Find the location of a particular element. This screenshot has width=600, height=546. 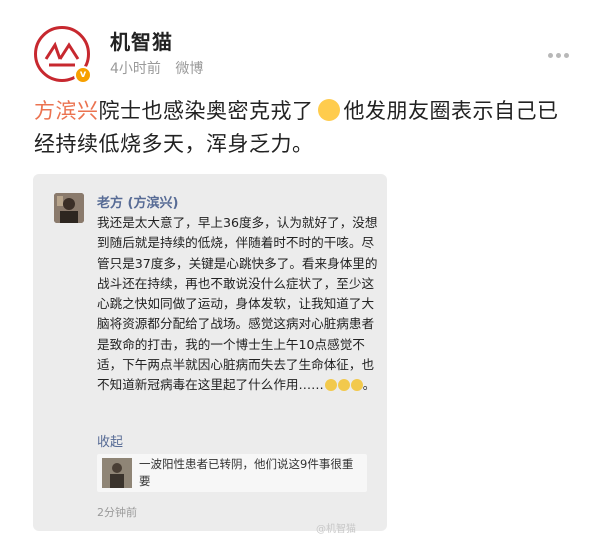

link-thumbnail is located at coordinates (117, 473).